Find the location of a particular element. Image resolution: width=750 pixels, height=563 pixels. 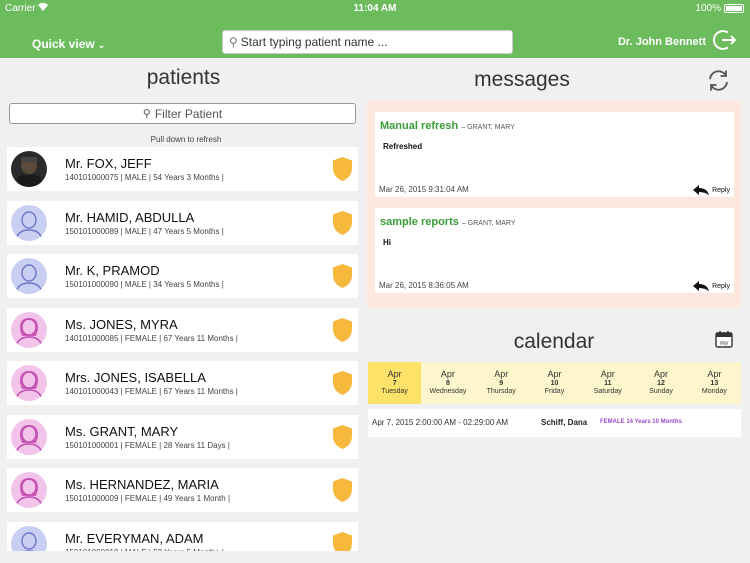

appointment-patient: Schiff, Dana is located at coordinates (564, 422).